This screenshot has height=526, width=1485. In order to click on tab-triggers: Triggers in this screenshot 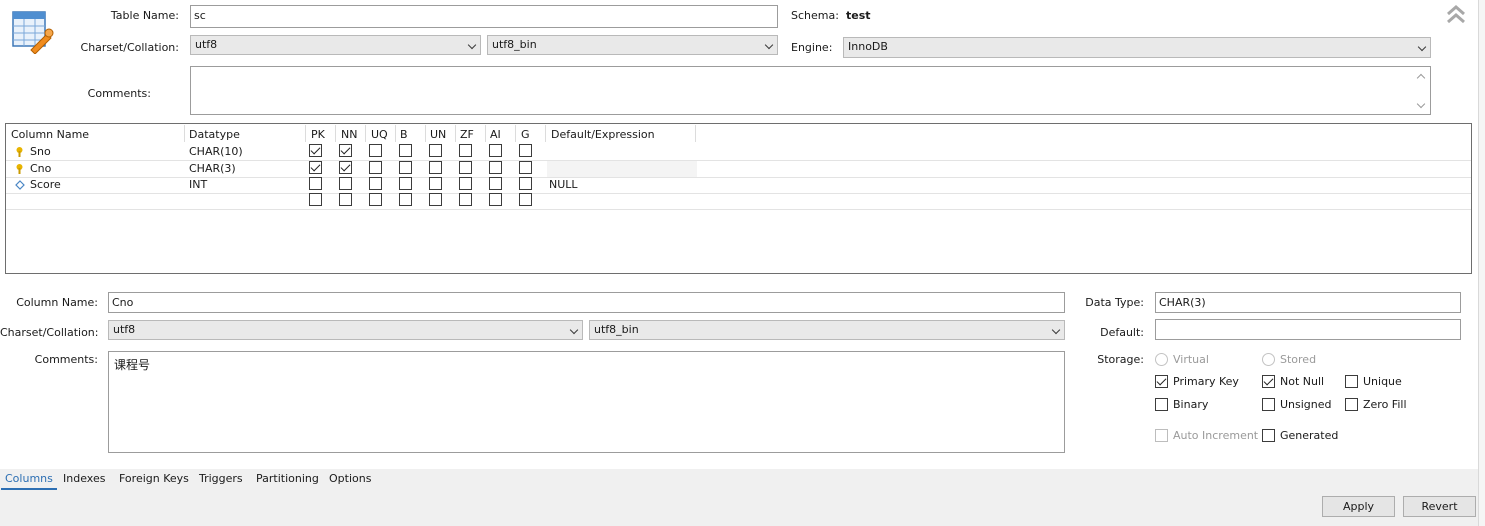, I will do `click(221, 479)`.